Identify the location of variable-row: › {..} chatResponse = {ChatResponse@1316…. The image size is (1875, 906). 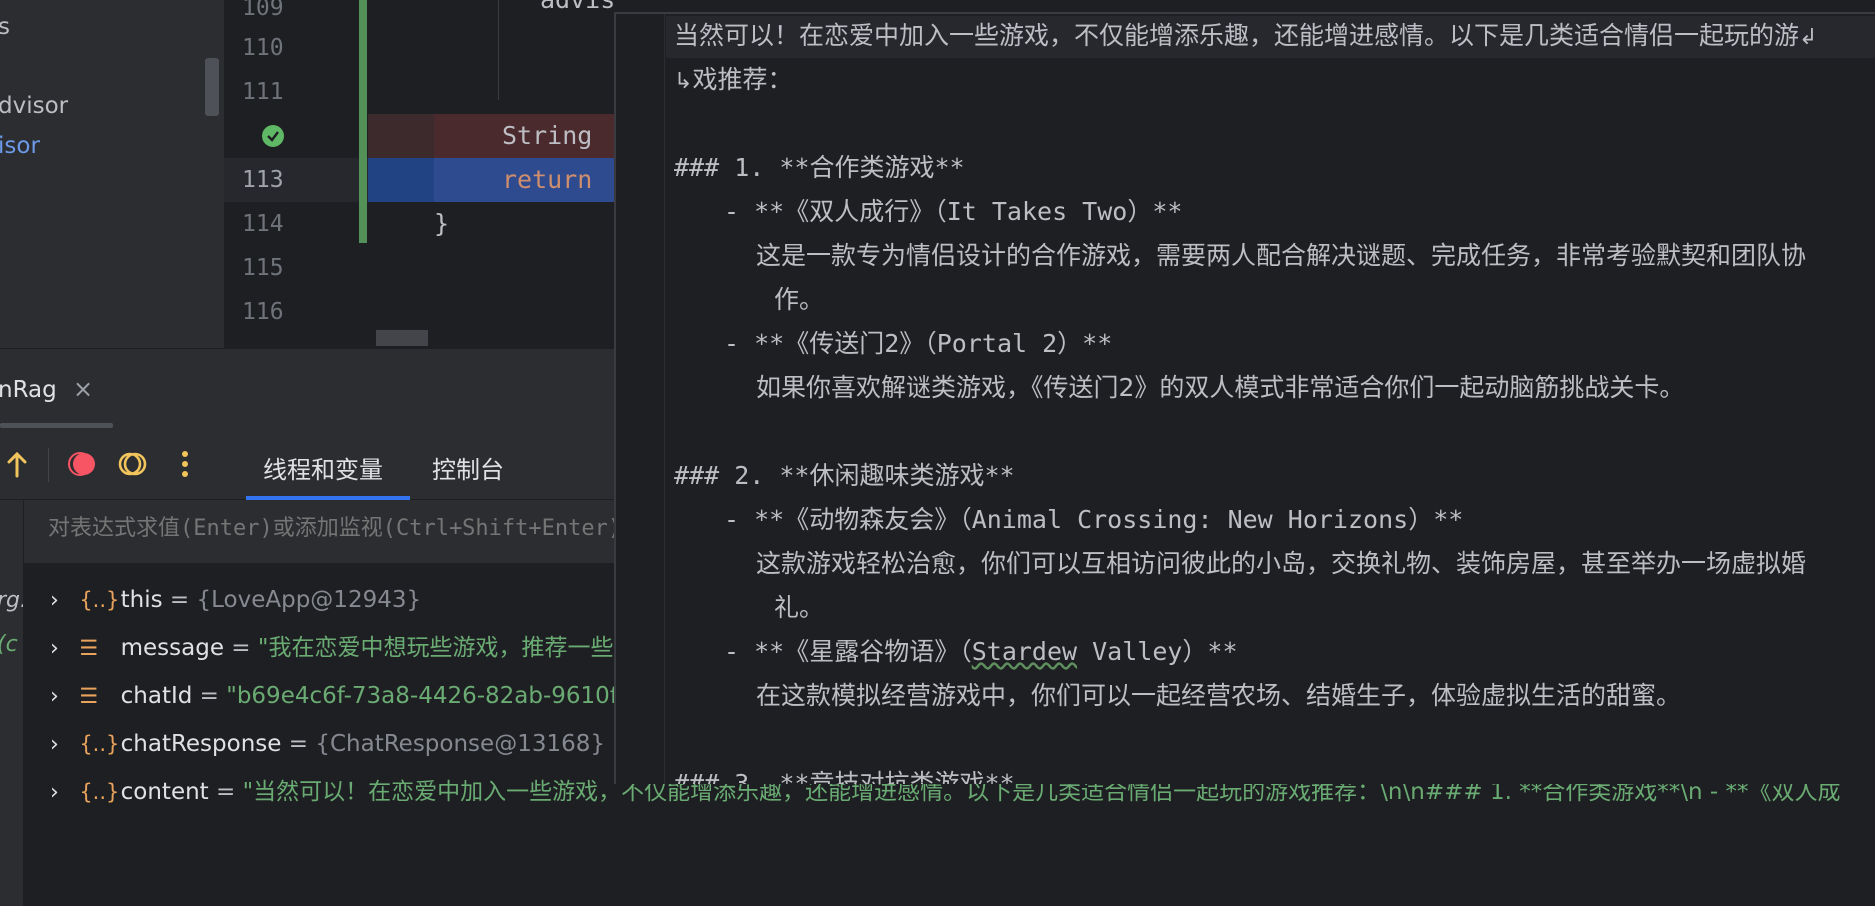
(344, 744).